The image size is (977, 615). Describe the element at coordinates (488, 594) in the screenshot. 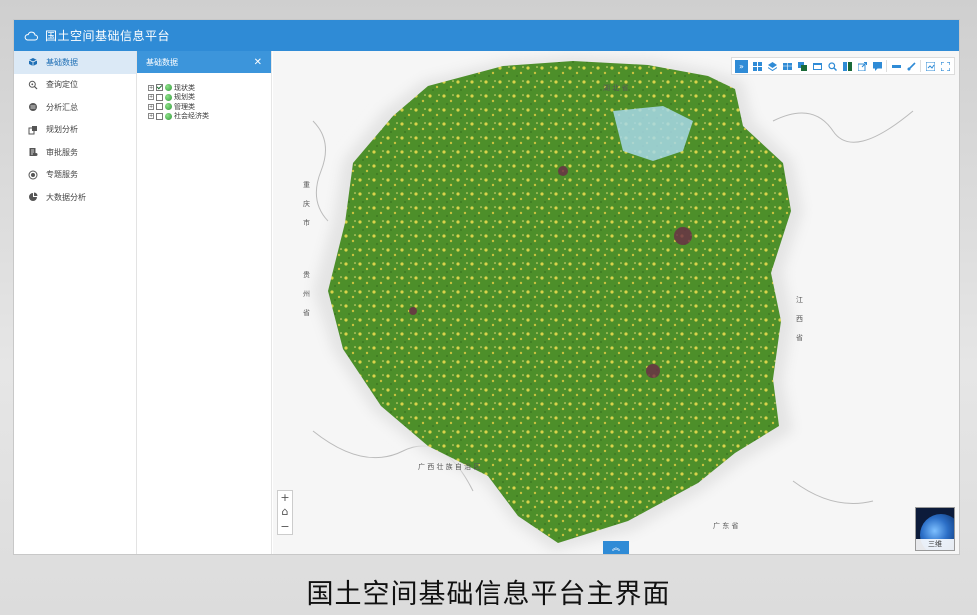

I see `figure-caption: 国土空间基础信息平台主界面` at that location.